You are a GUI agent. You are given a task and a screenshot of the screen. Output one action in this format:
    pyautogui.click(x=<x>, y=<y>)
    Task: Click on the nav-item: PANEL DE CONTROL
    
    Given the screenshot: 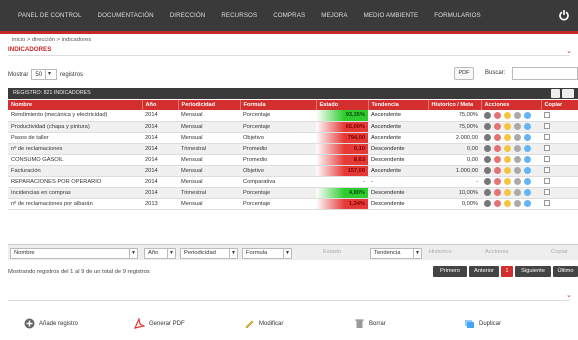 What is the action you would take?
    pyautogui.click(x=50, y=15)
    